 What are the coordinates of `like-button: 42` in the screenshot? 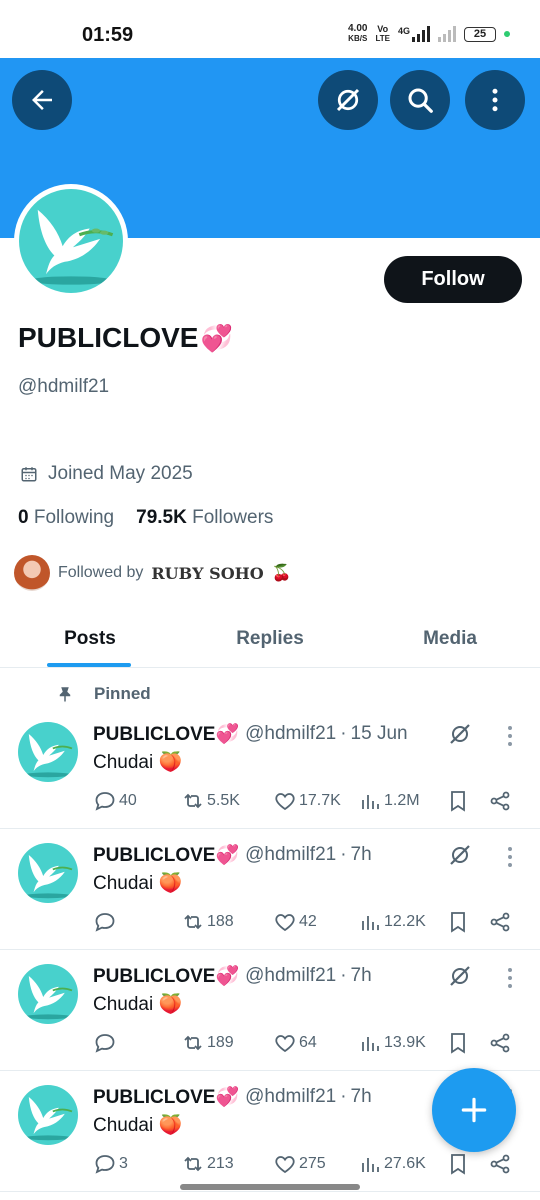 It's located at (295, 922).